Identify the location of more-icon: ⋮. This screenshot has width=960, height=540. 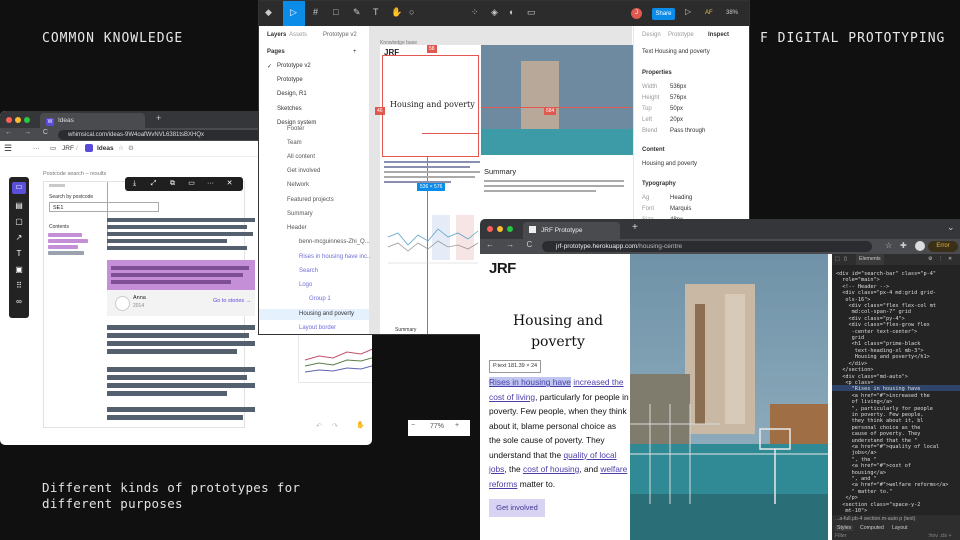
(940, 259).